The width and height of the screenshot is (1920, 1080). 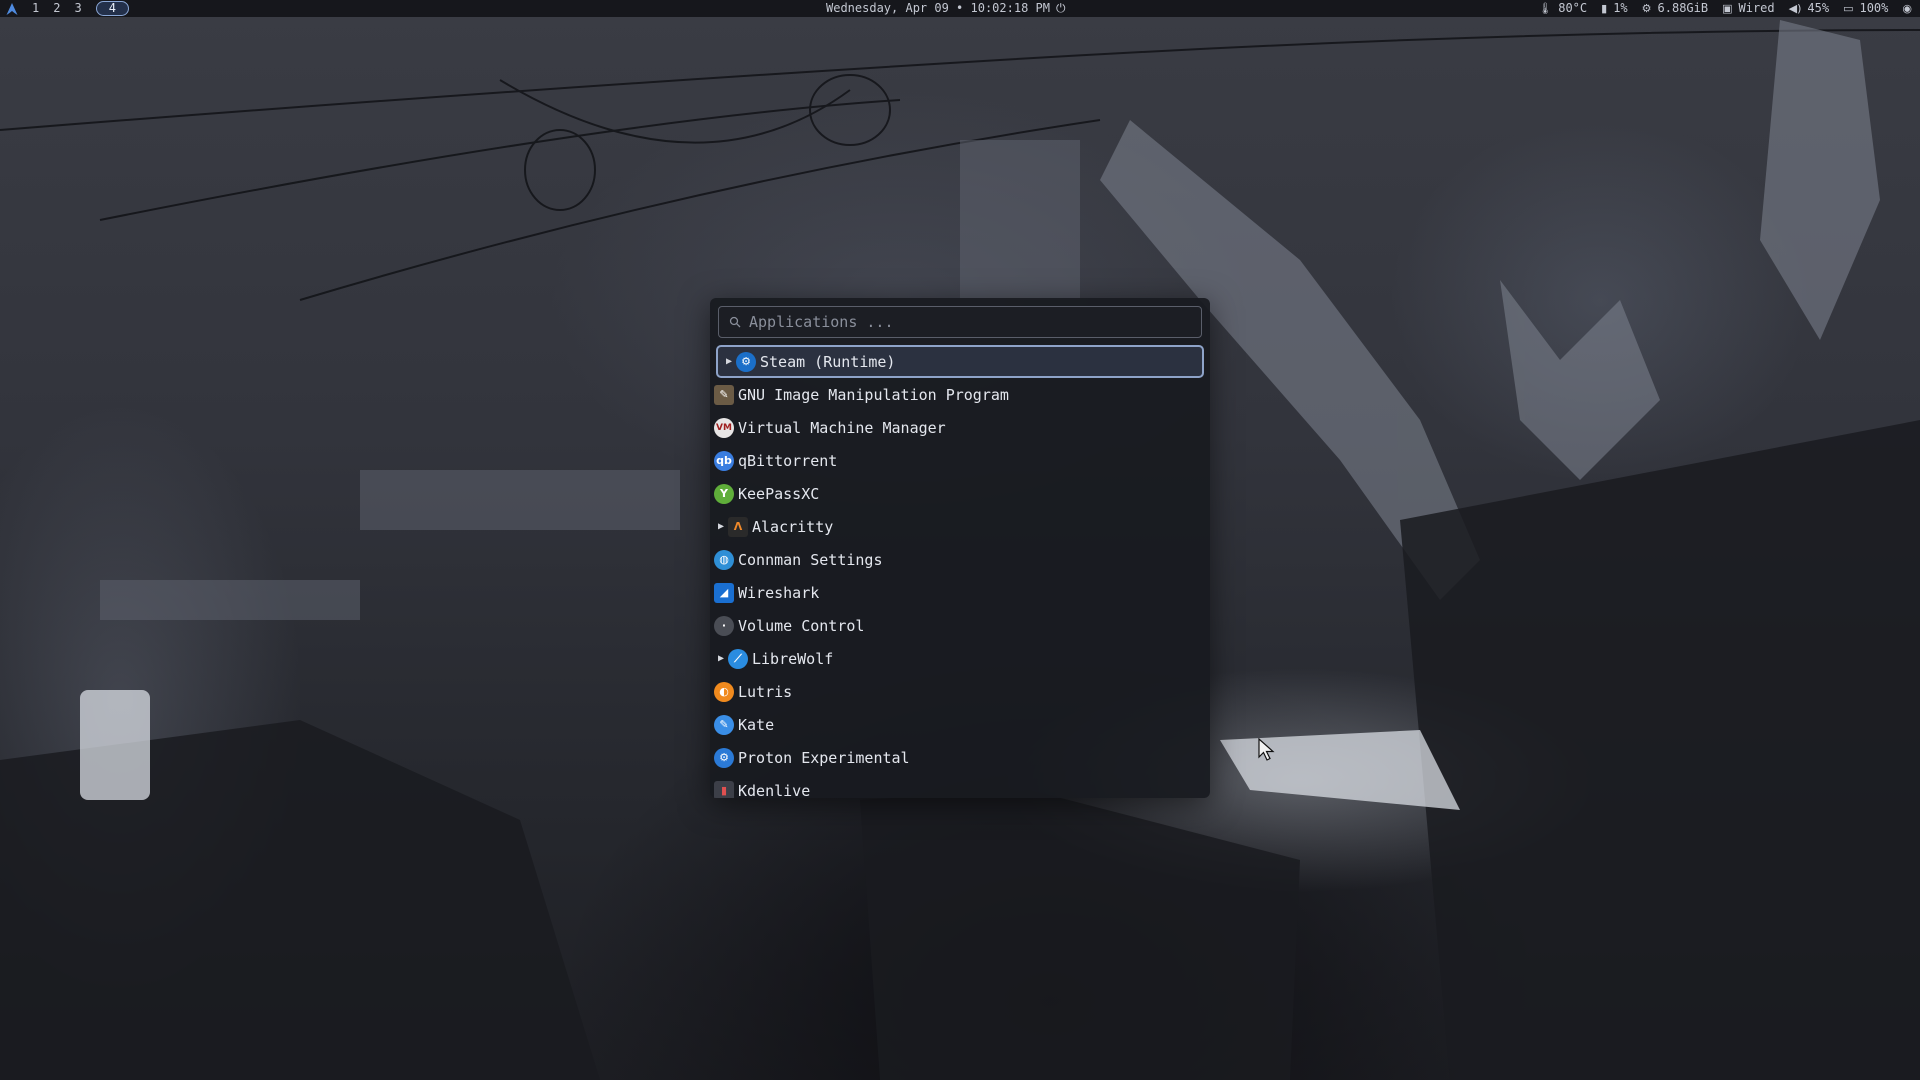 What do you see at coordinates (873, 394) in the screenshot?
I see `app-label: GNU Image Manipulation Program` at bounding box center [873, 394].